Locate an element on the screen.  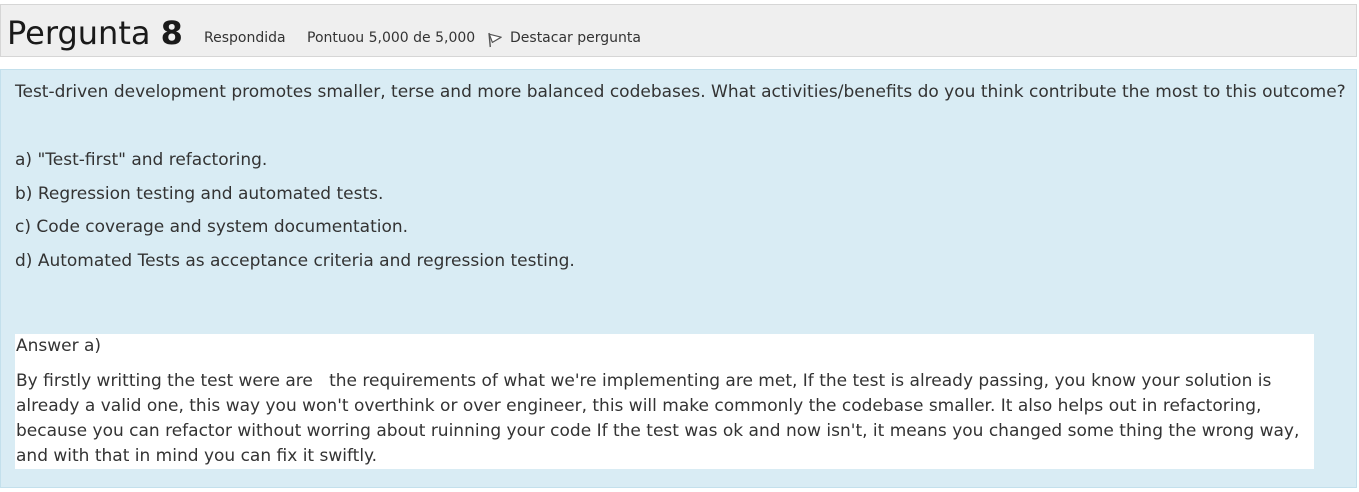
option-a: a) "Test-first" and refactoring. is located at coordinates (141, 160).